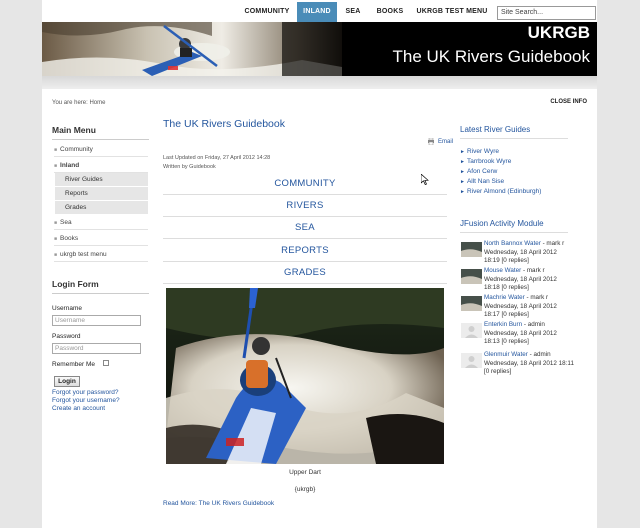  I want to click on menu-item-inland: ■ Inland, so click(101, 165).